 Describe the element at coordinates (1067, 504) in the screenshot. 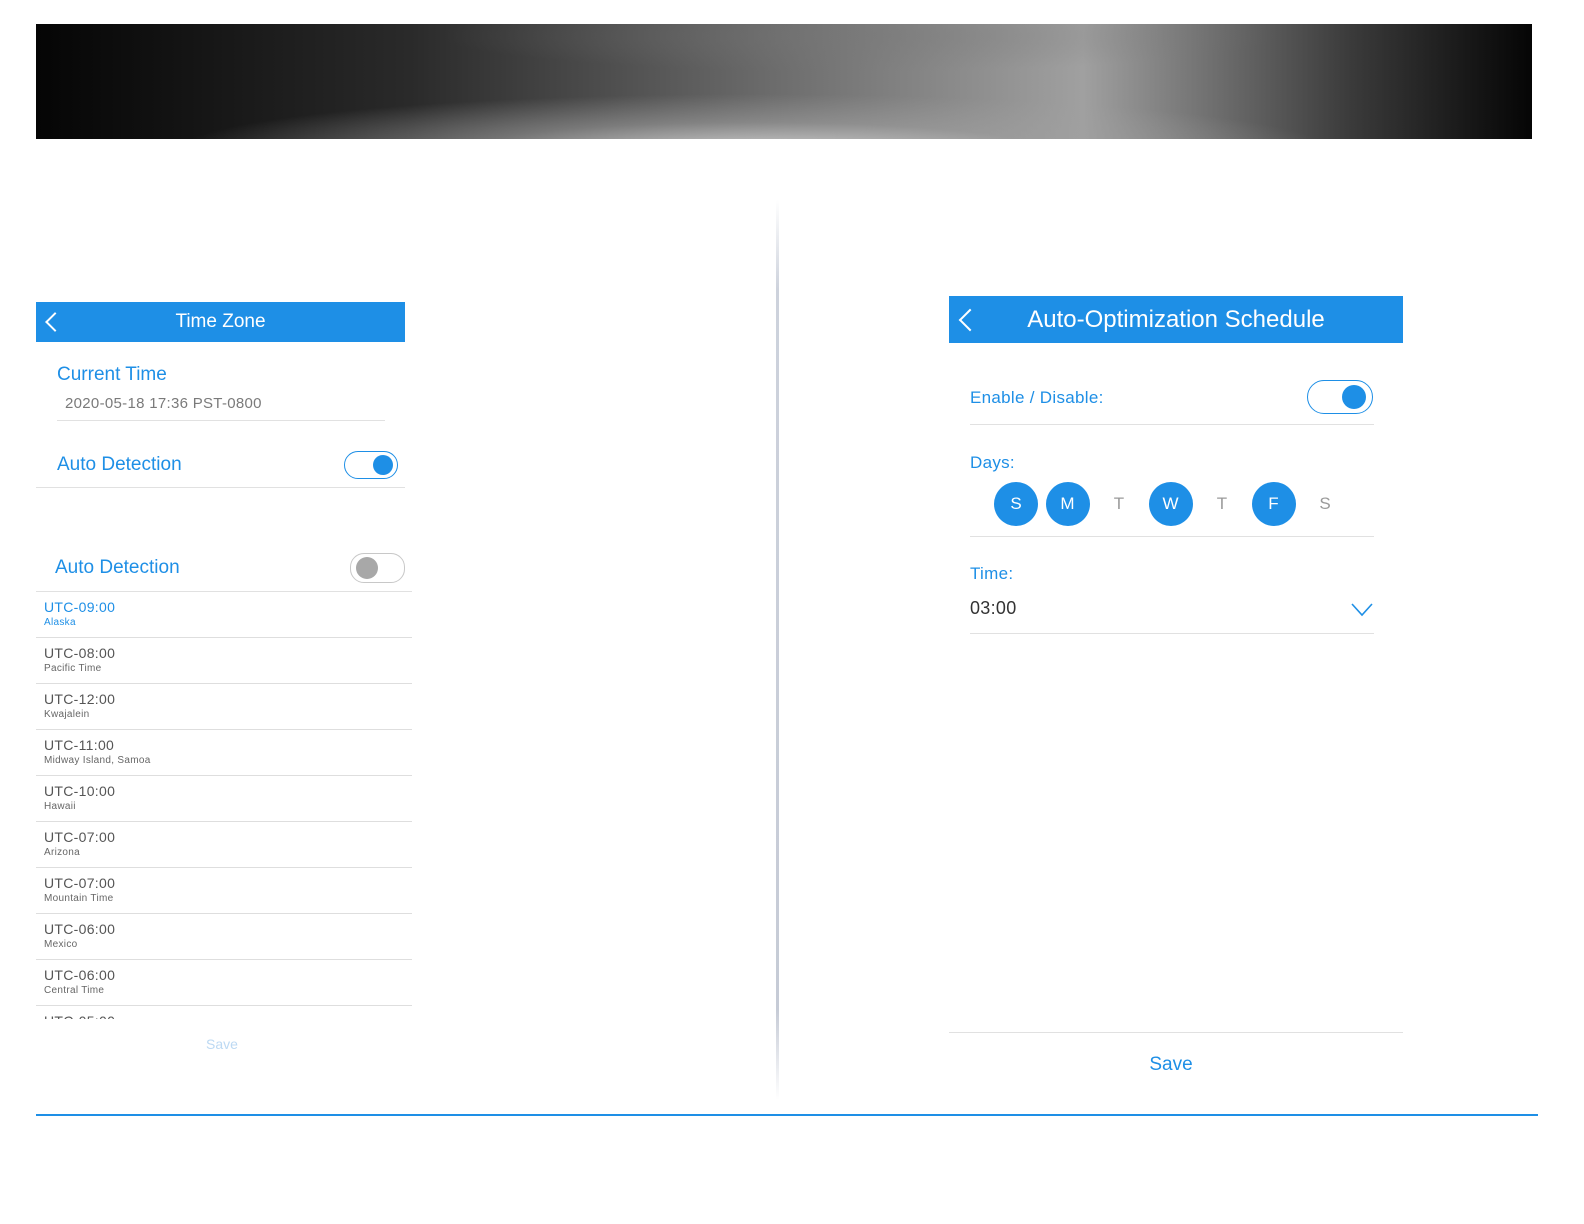

I see `day-toggle: M` at that location.